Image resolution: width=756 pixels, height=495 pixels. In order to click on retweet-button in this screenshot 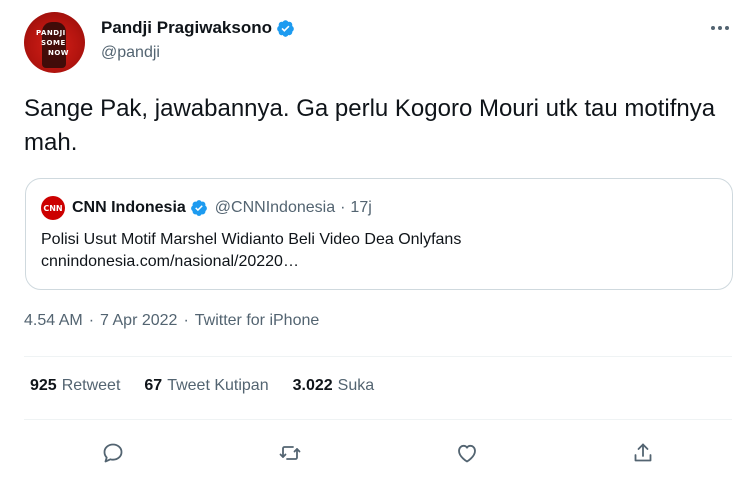, I will do `click(290, 453)`.